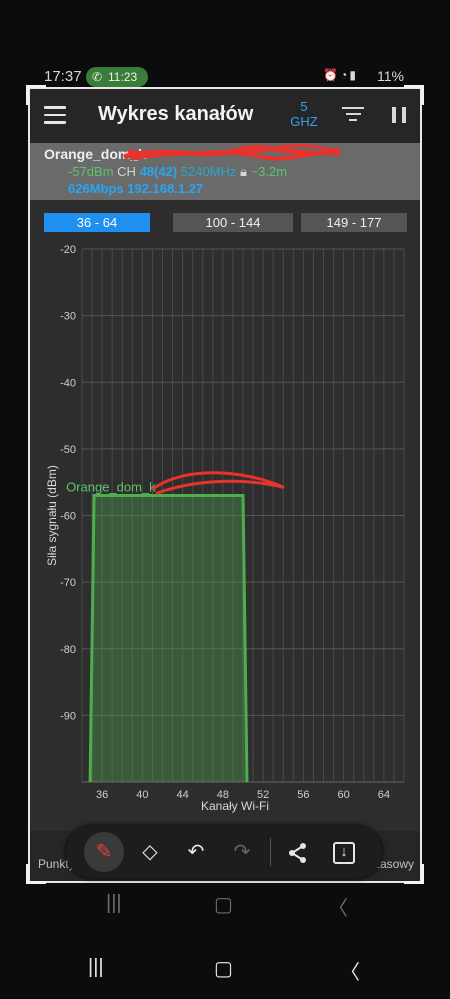  I want to click on app-toolbar: Wykres kanałów 5 GHZ, so click(225, 116).